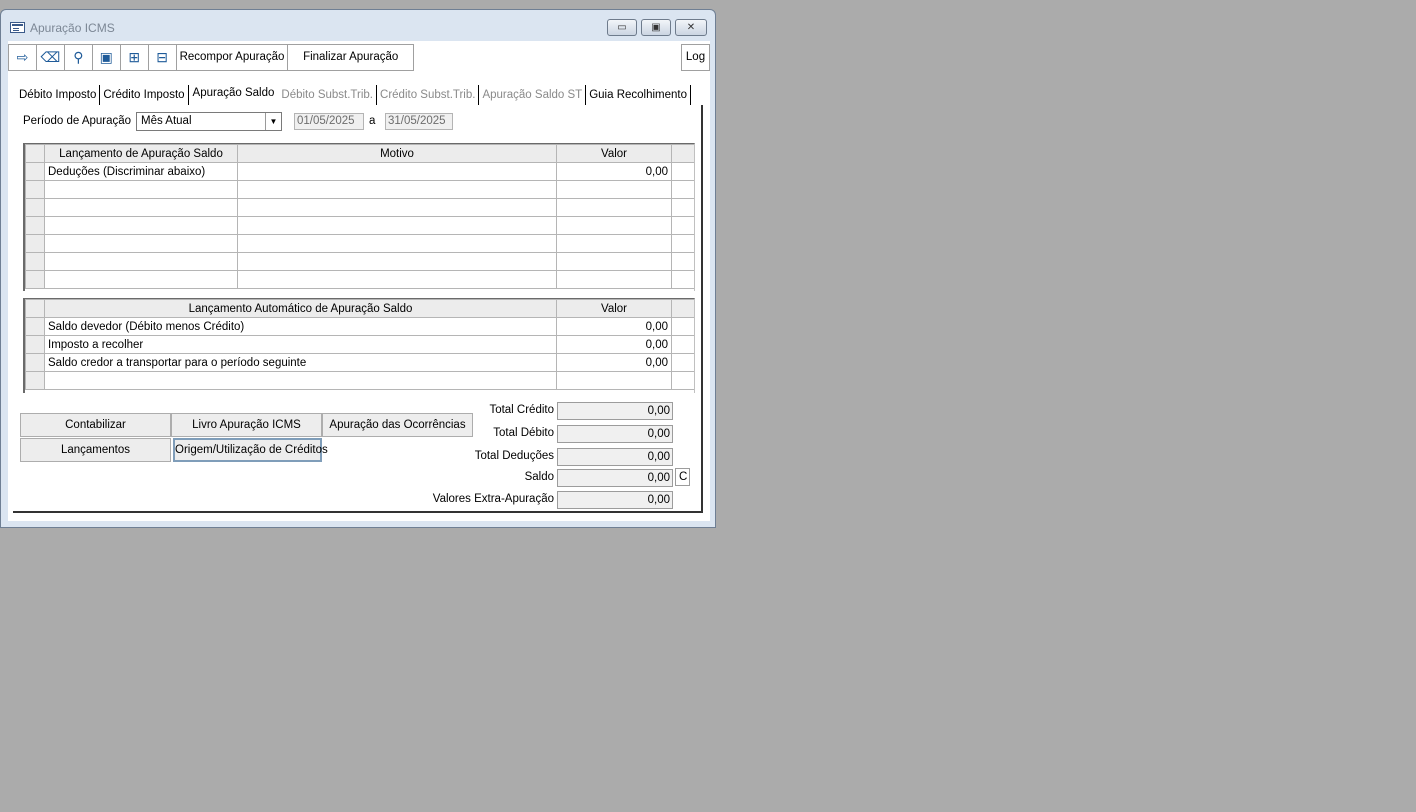  I want to click on save-icon: ▣, so click(107, 57).